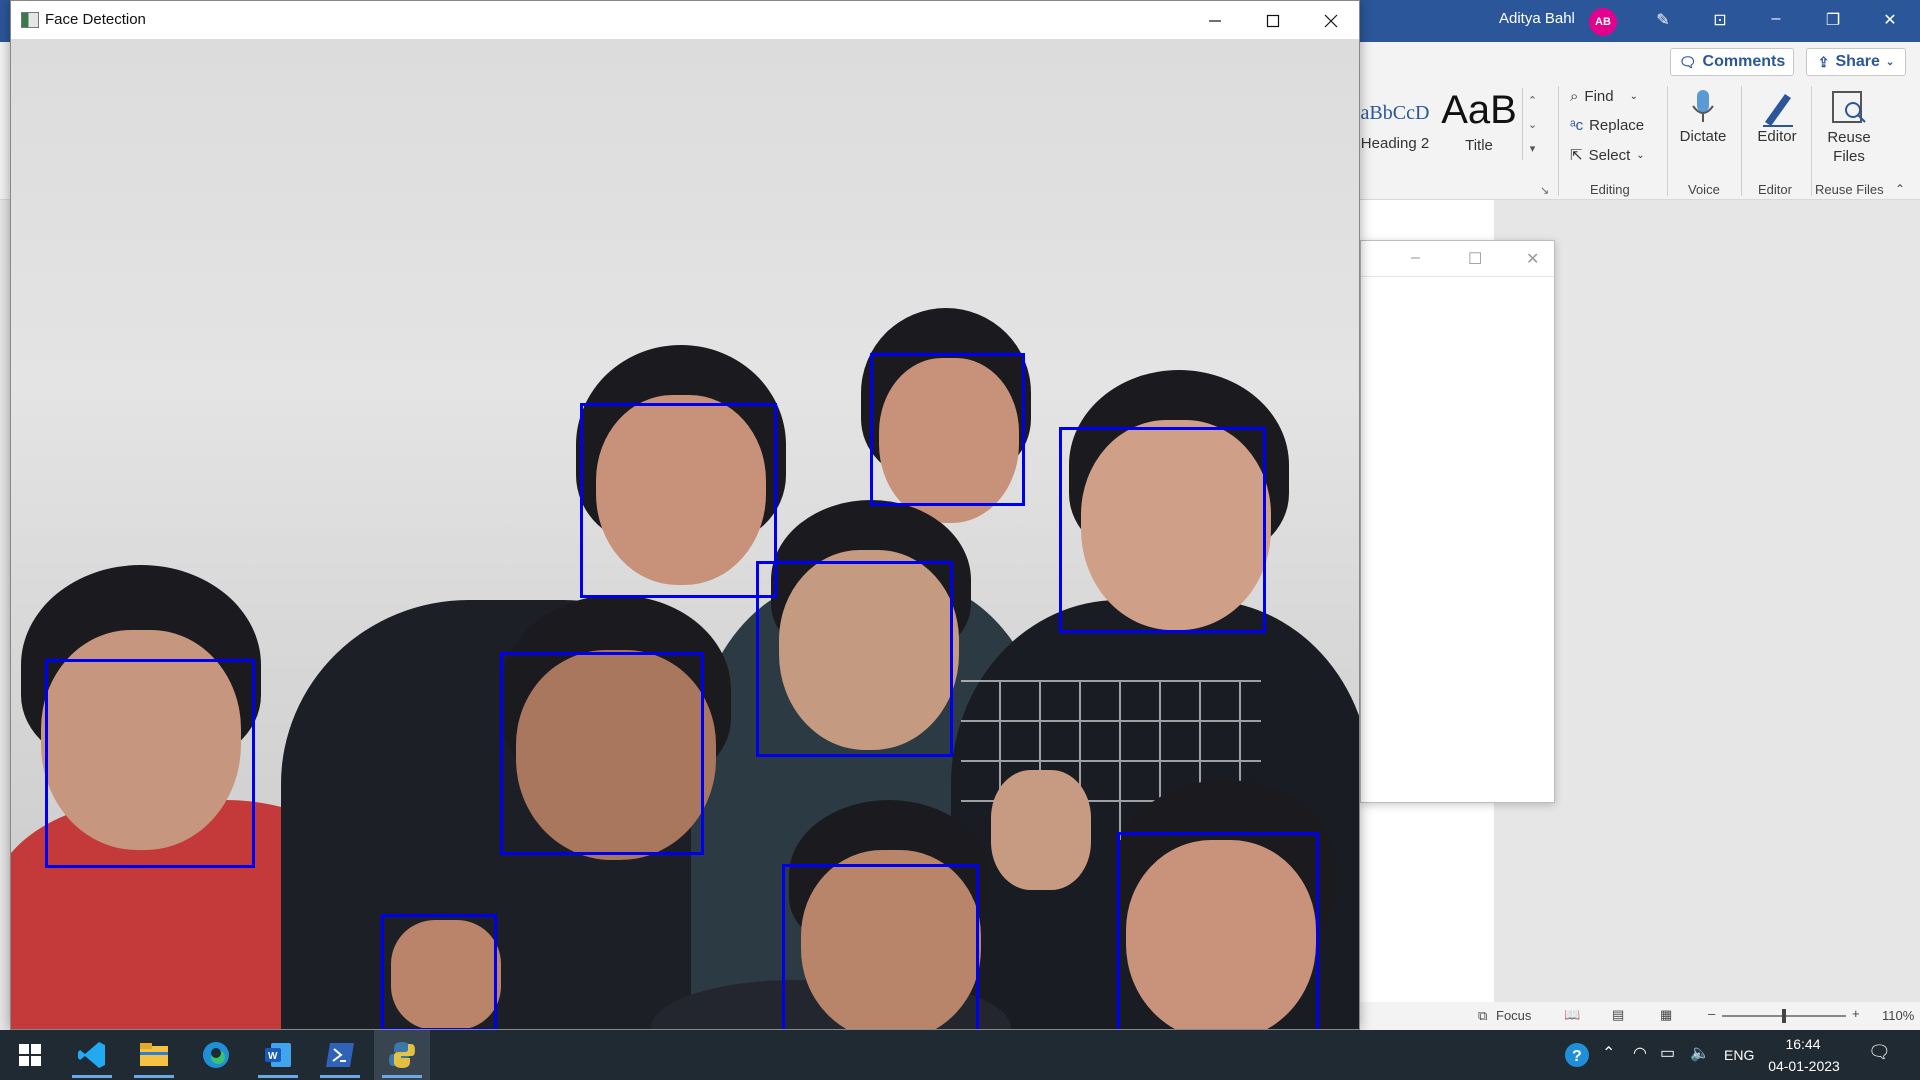 The width and height of the screenshot is (1920, 1080). Describe the element at coordinates (1603, 22) in the screenshot. I see `avatar: AB` at that location.